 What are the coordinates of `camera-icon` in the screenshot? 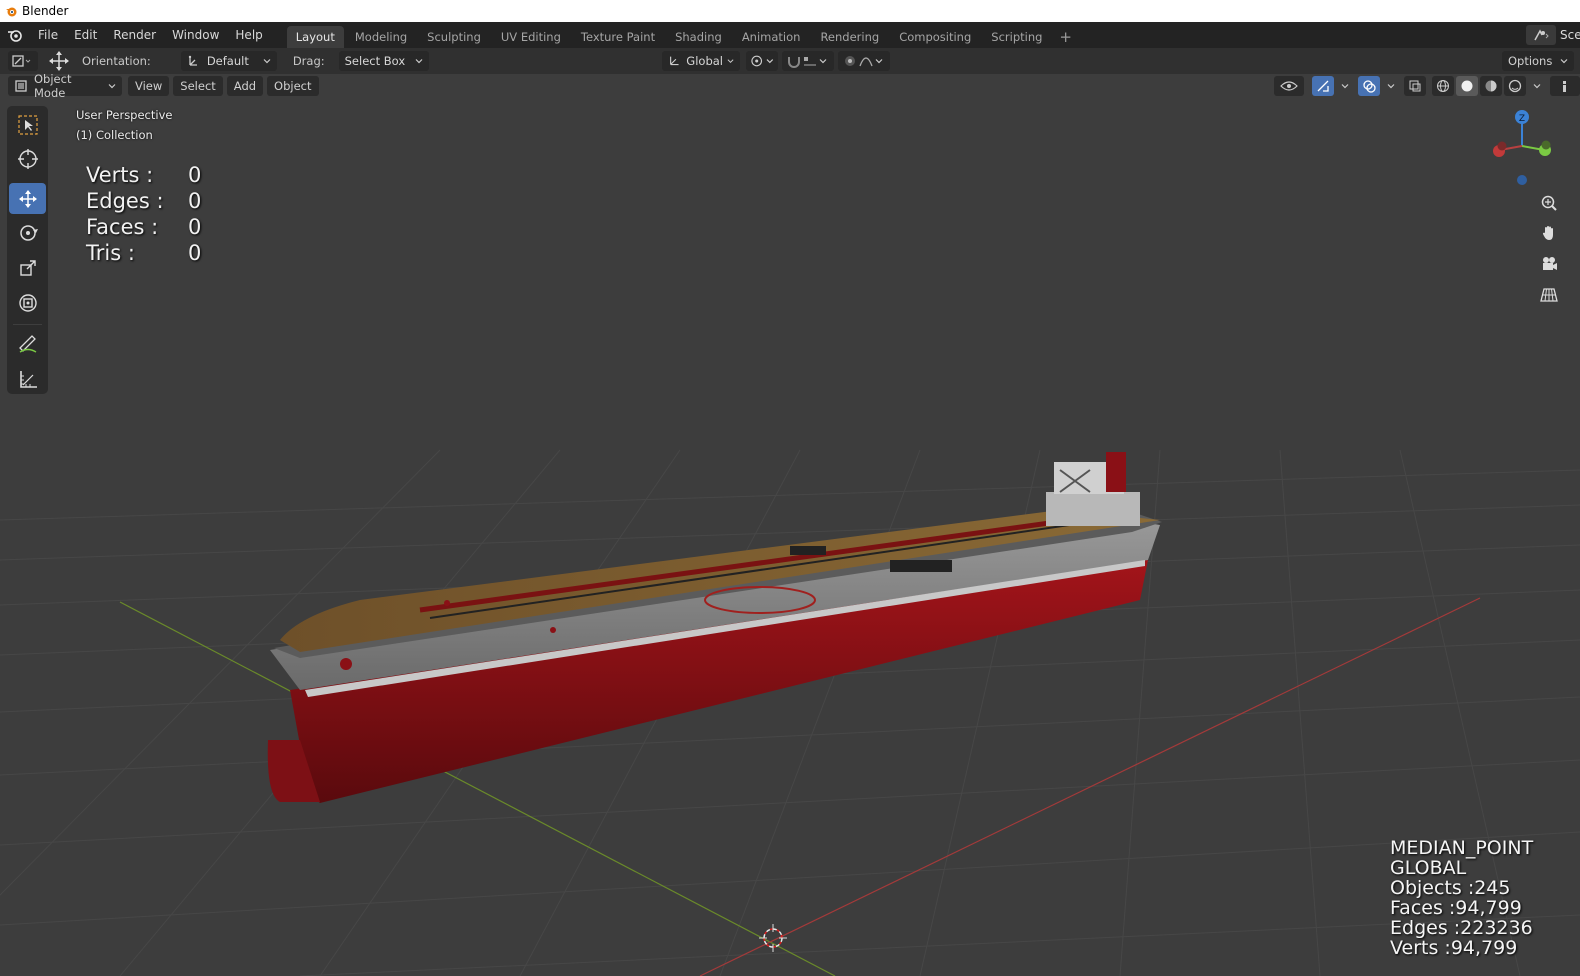 It's located at (1550, 263).